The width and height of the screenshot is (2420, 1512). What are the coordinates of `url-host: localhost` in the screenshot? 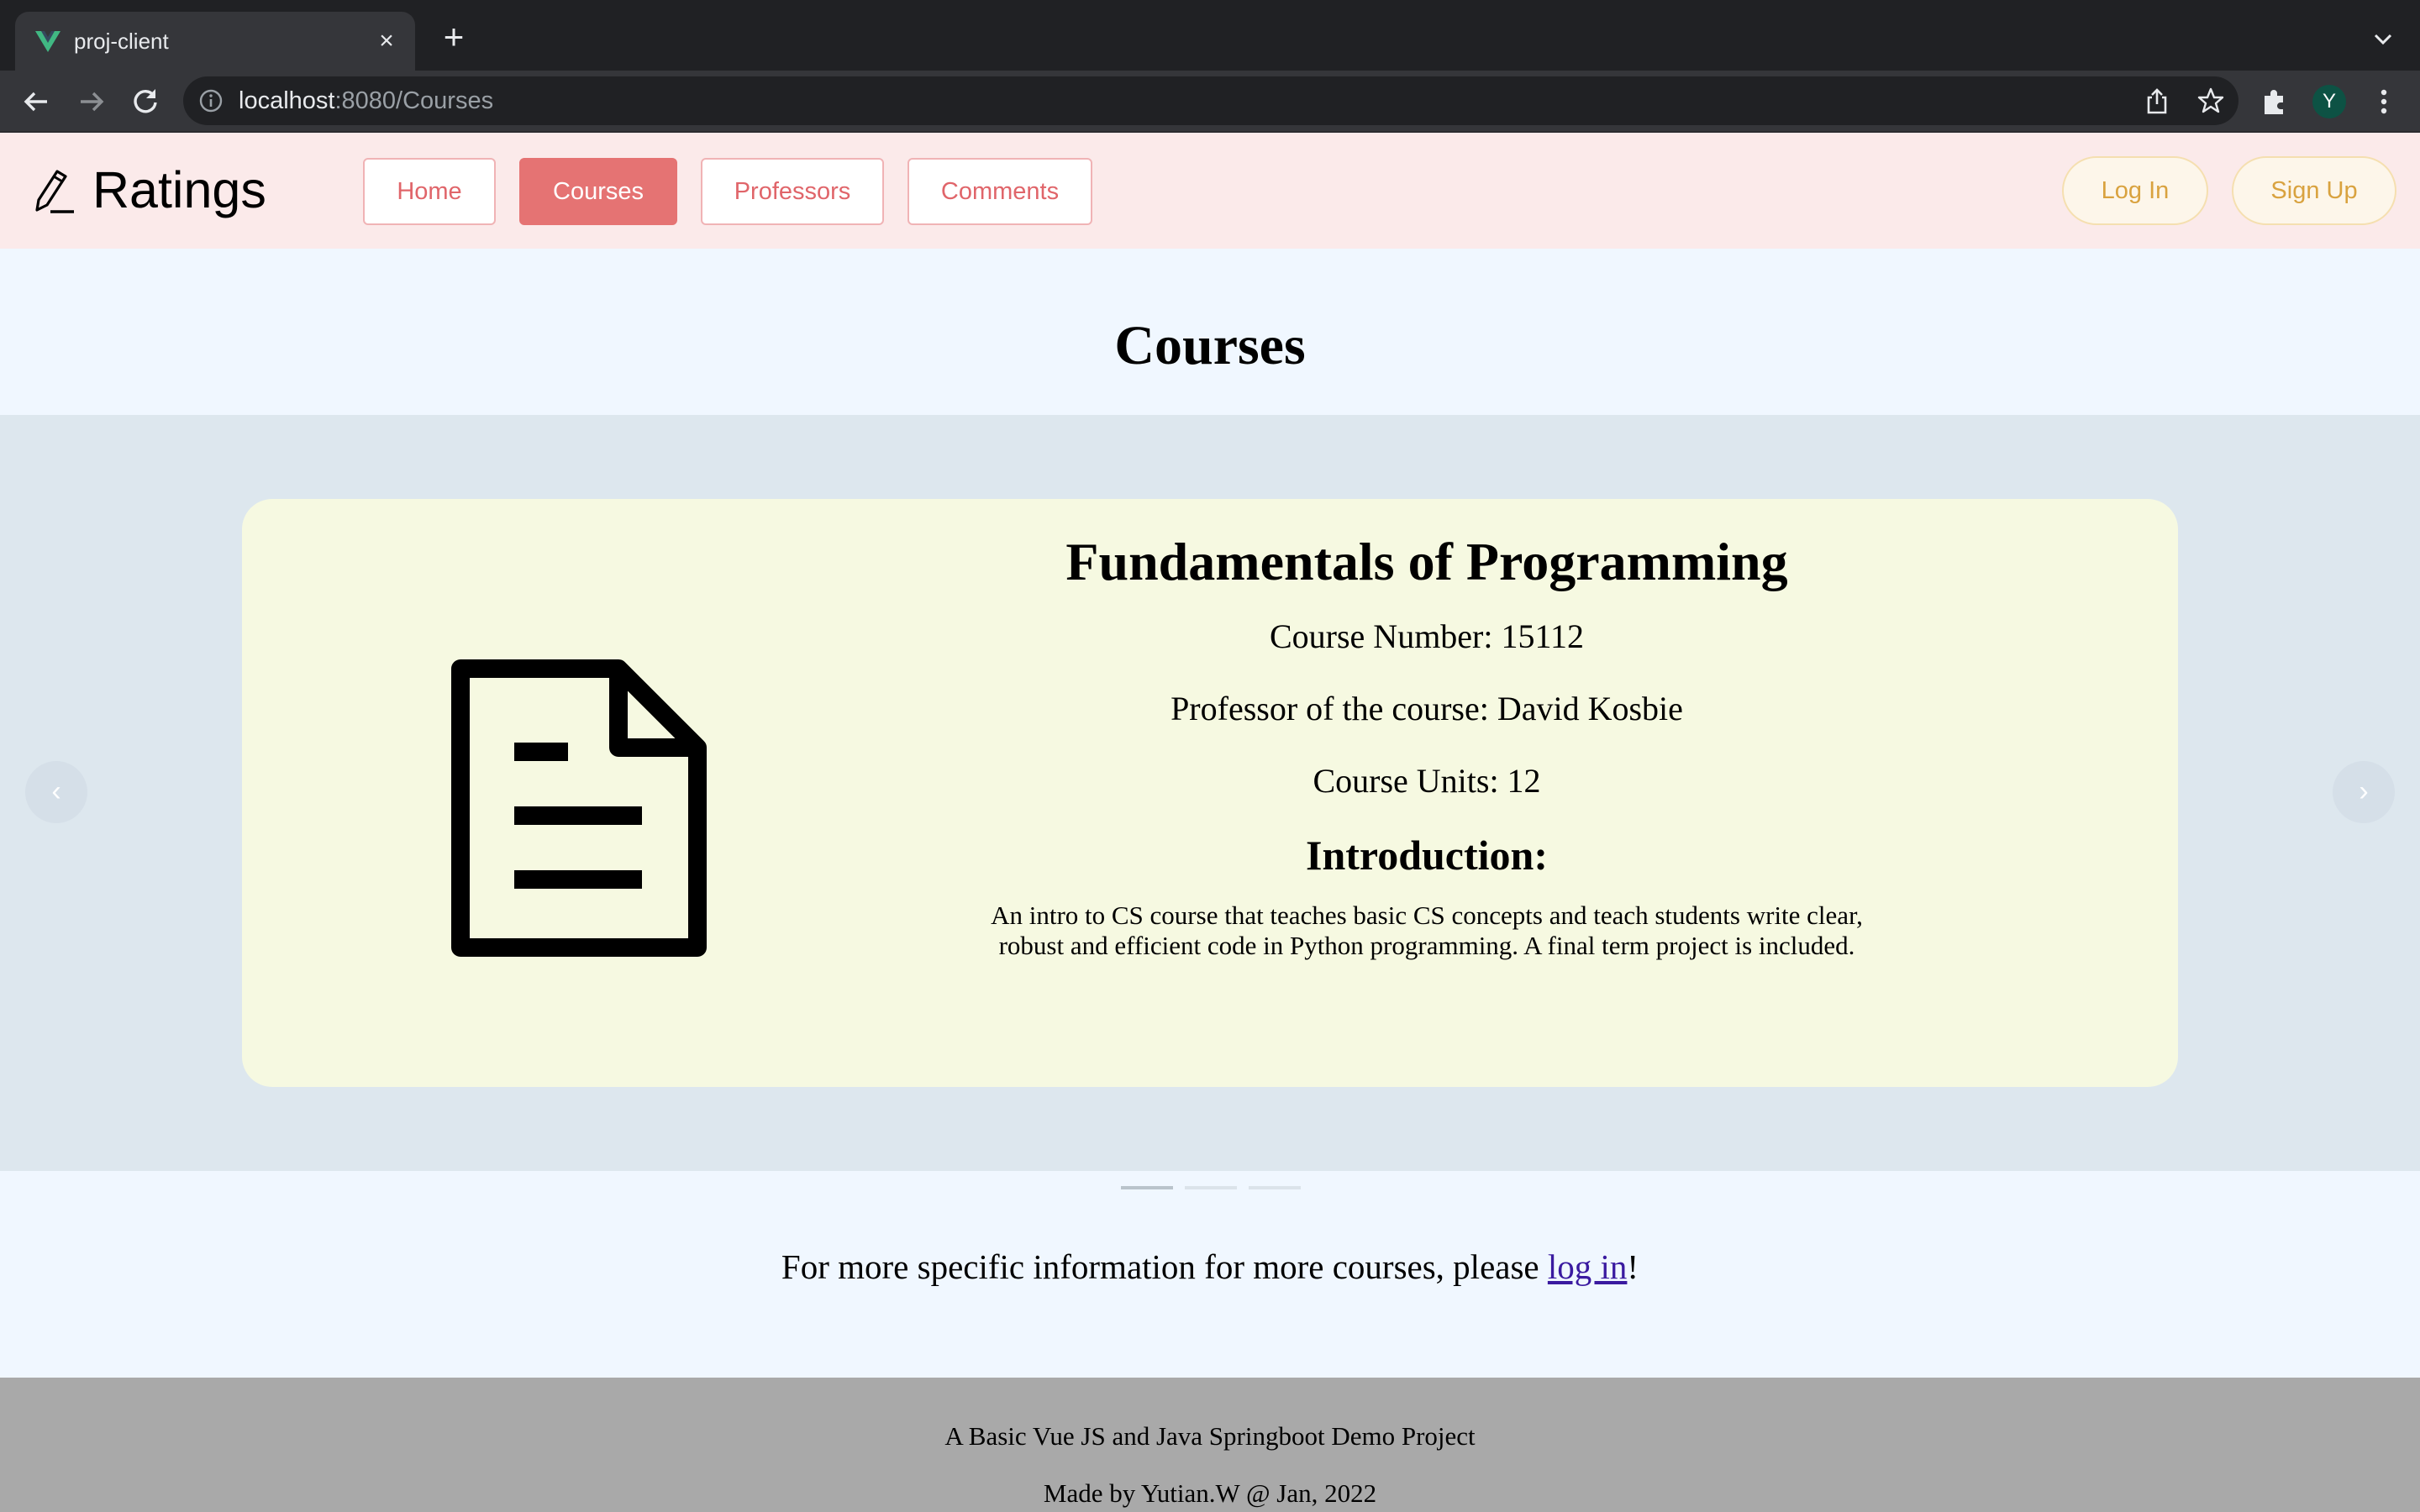 It's located at (287, 100).